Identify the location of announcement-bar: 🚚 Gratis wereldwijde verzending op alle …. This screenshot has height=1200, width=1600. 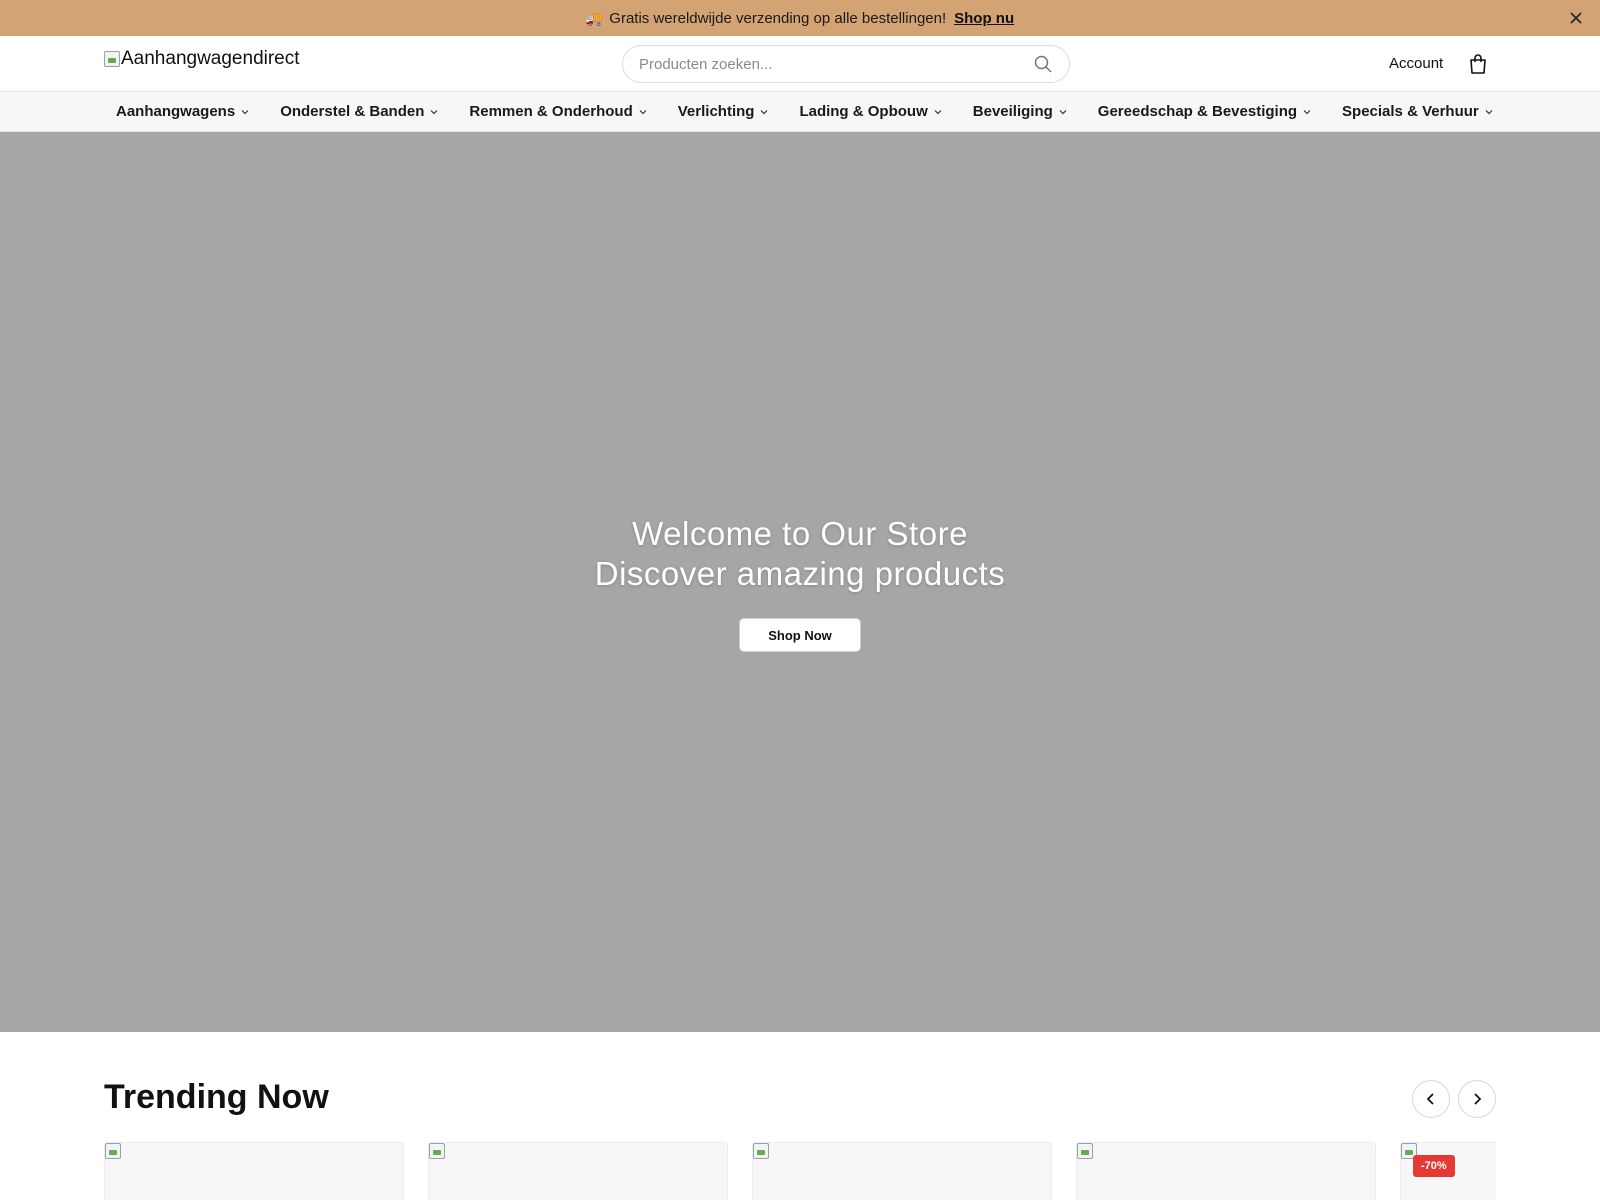
(800, 18).